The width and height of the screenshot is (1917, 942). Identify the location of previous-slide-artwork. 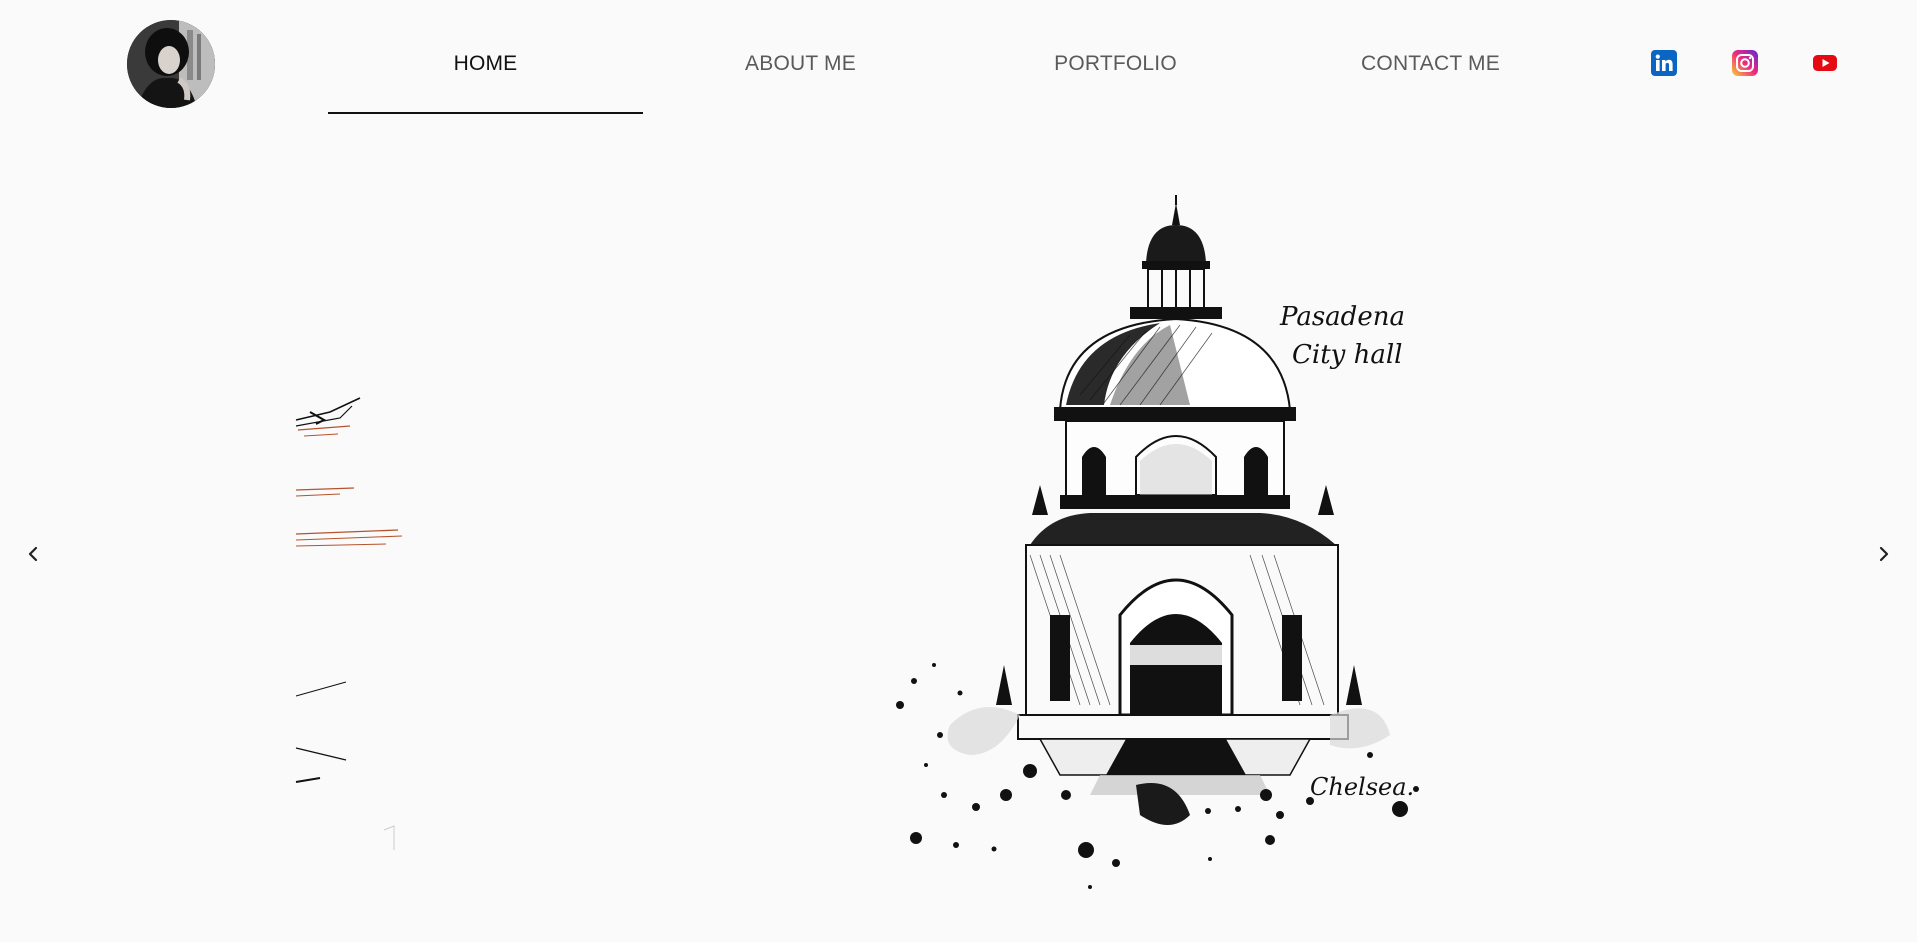
(360, 625).